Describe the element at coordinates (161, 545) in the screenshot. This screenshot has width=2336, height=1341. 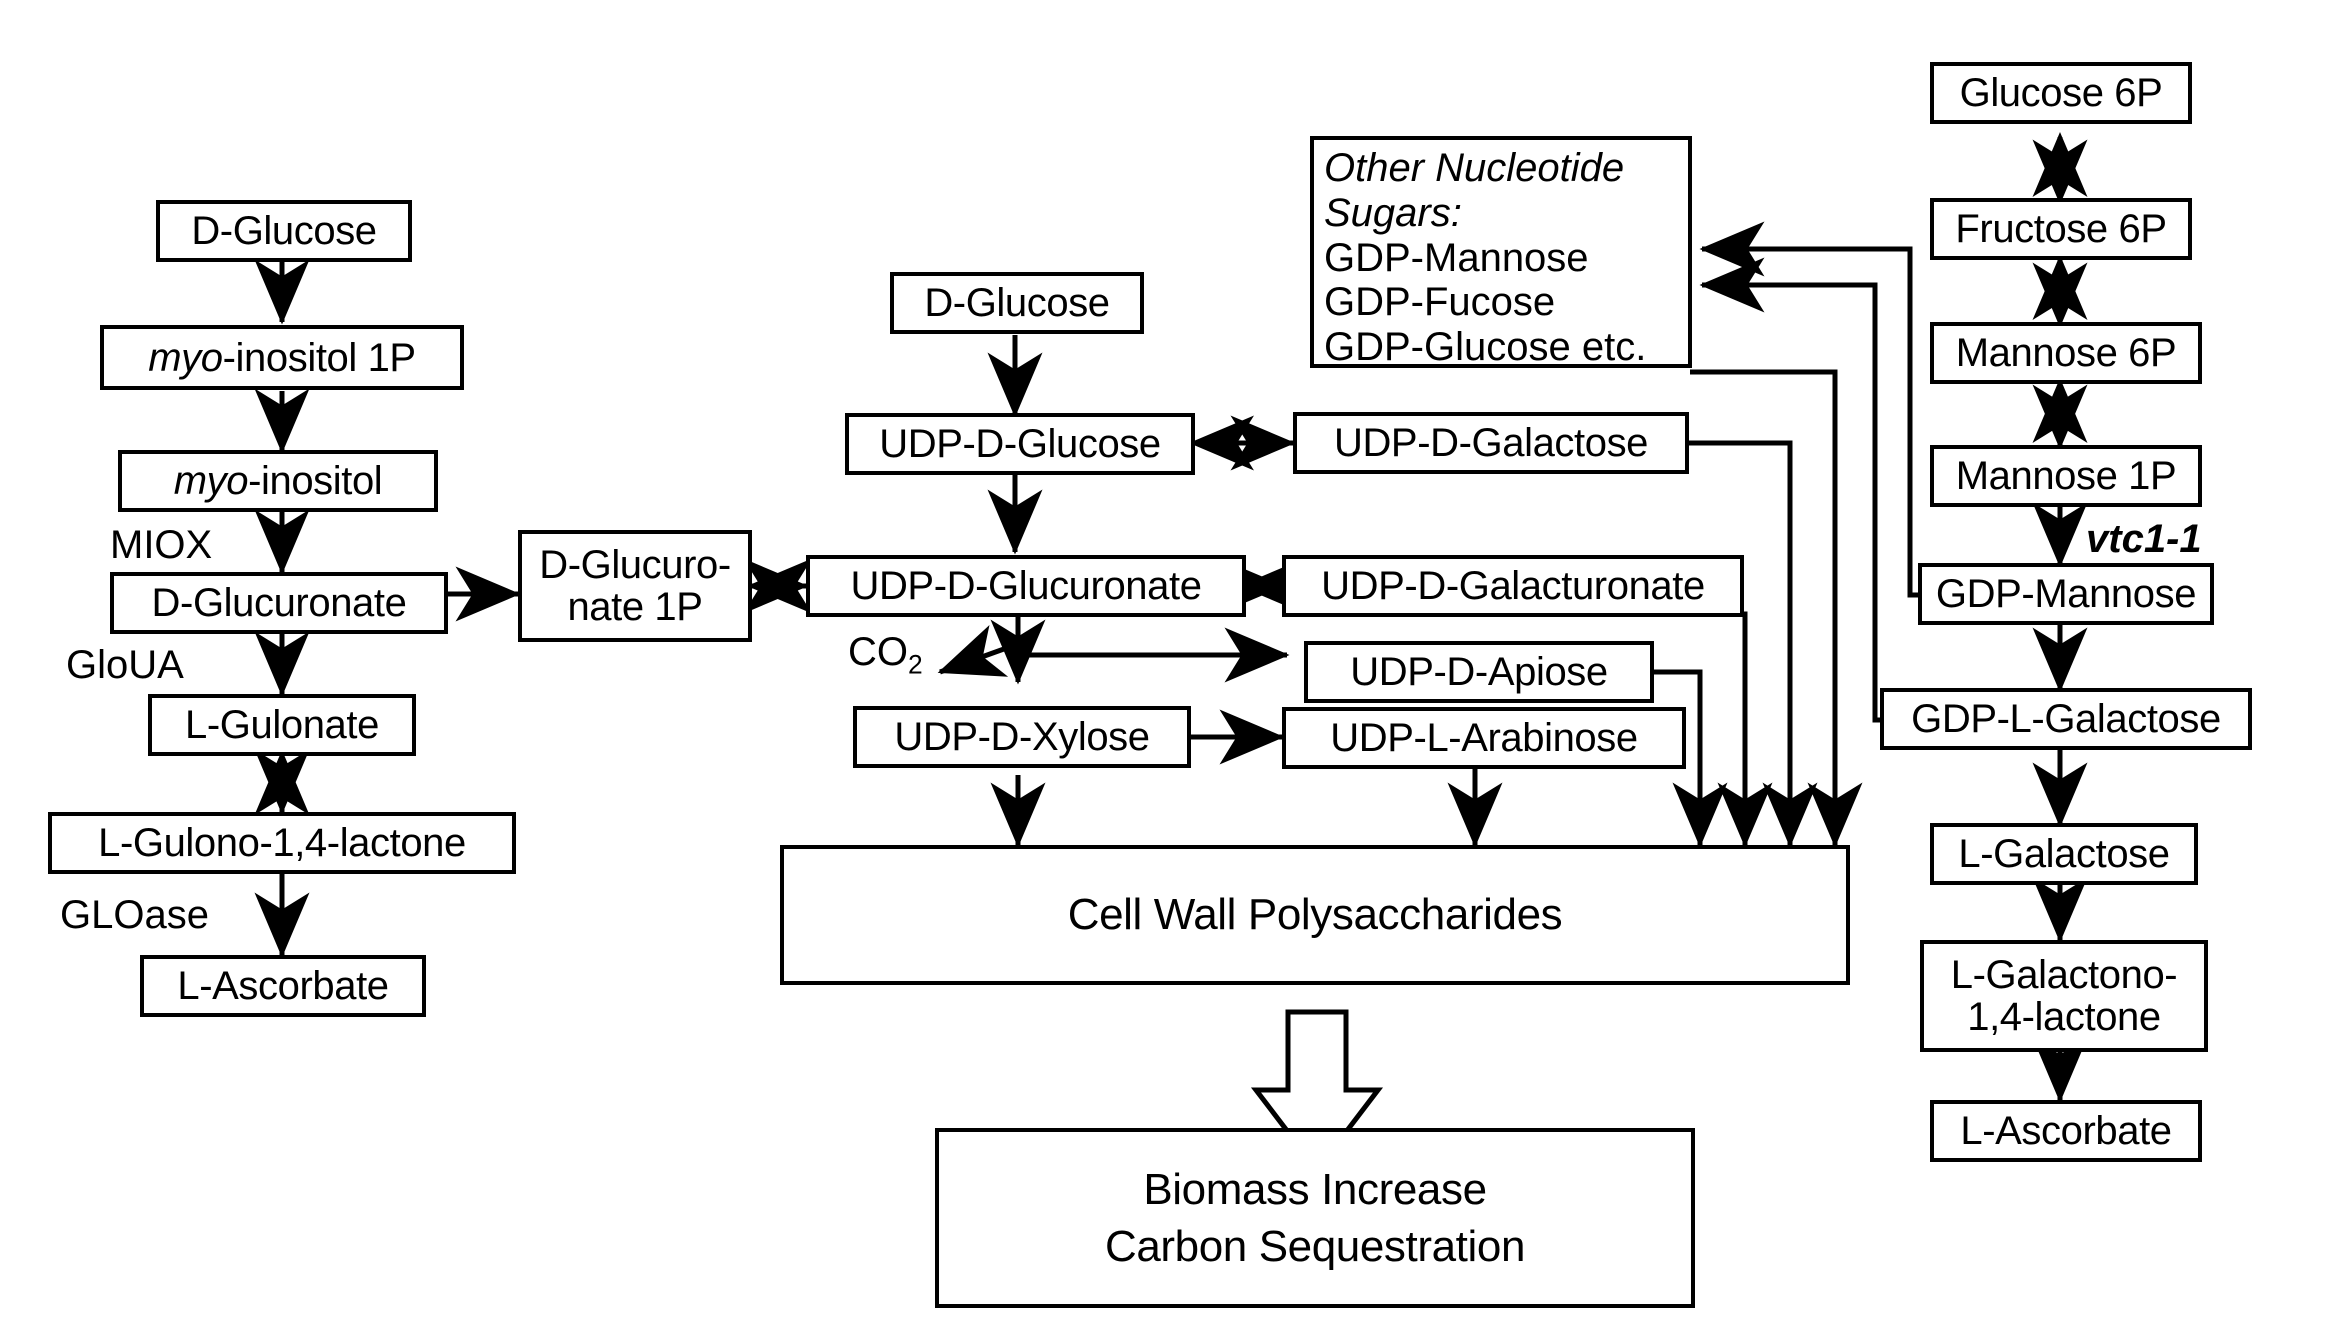
I see `label-enzyme-miox: MIOX` at that location.